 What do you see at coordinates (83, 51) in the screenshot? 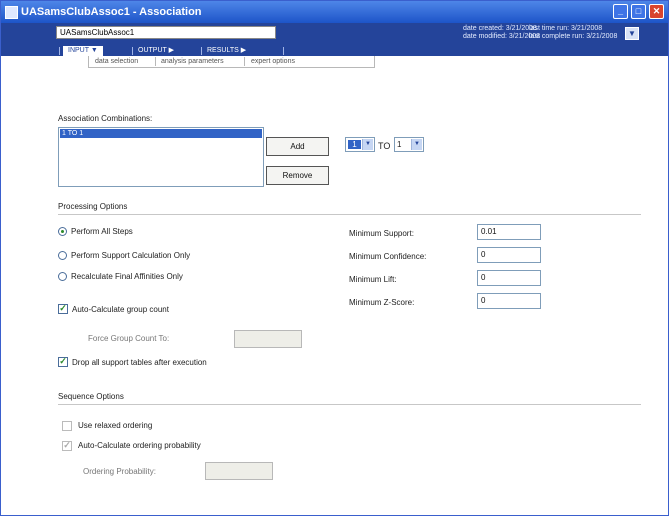
I see `tab-input: INPUT ▼` at bounding box center [83, 51].